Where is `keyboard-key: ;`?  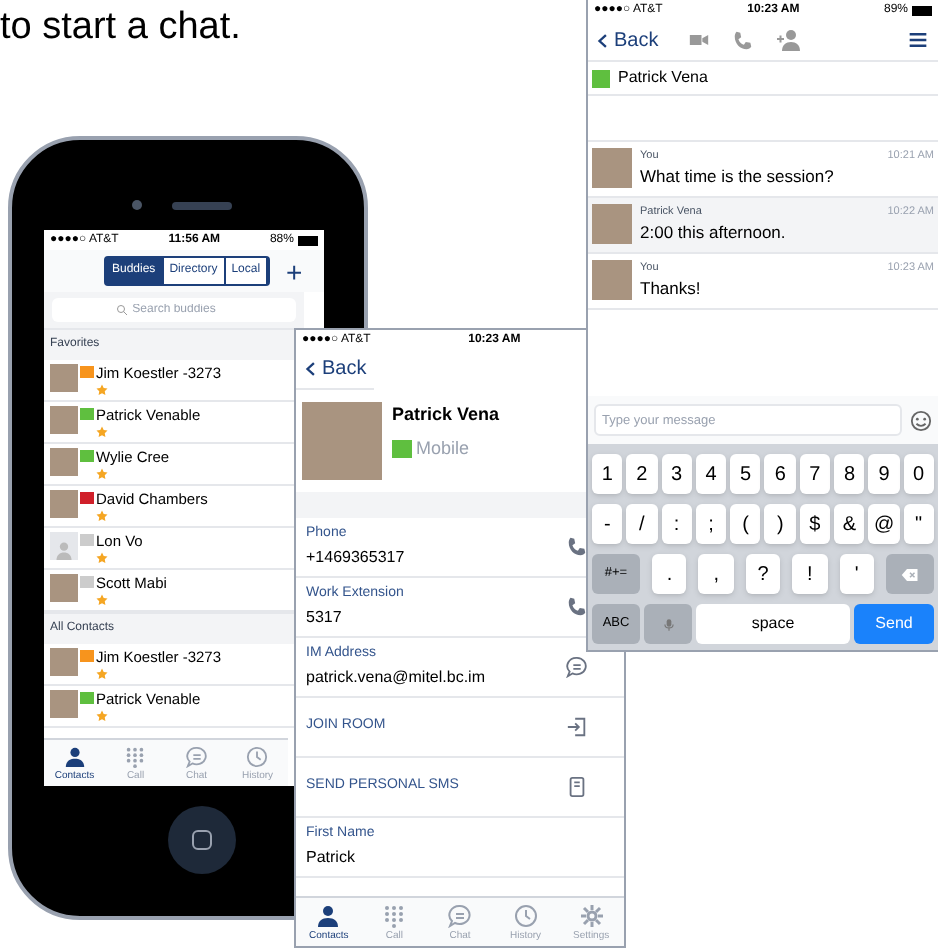
keyboard-key: ; is located at coordinates (711, 524).